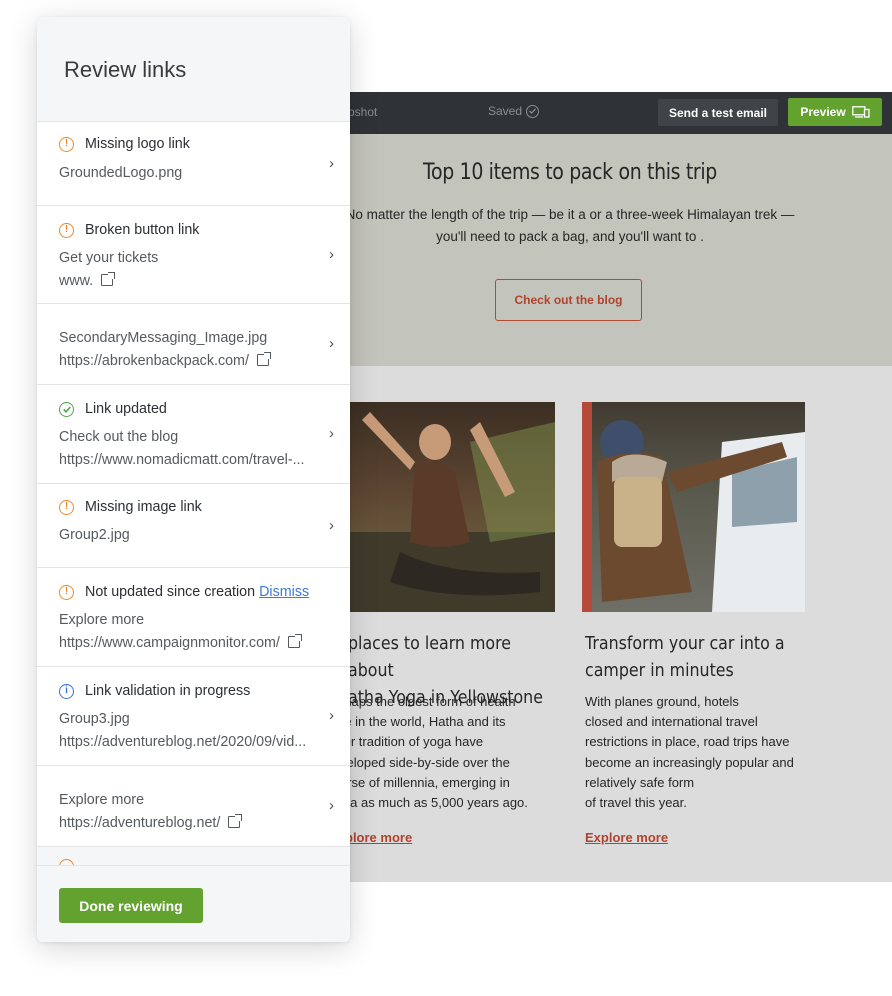 The image size is (892, 996). I want to click on preview-label: Preview, so click(823, 112).